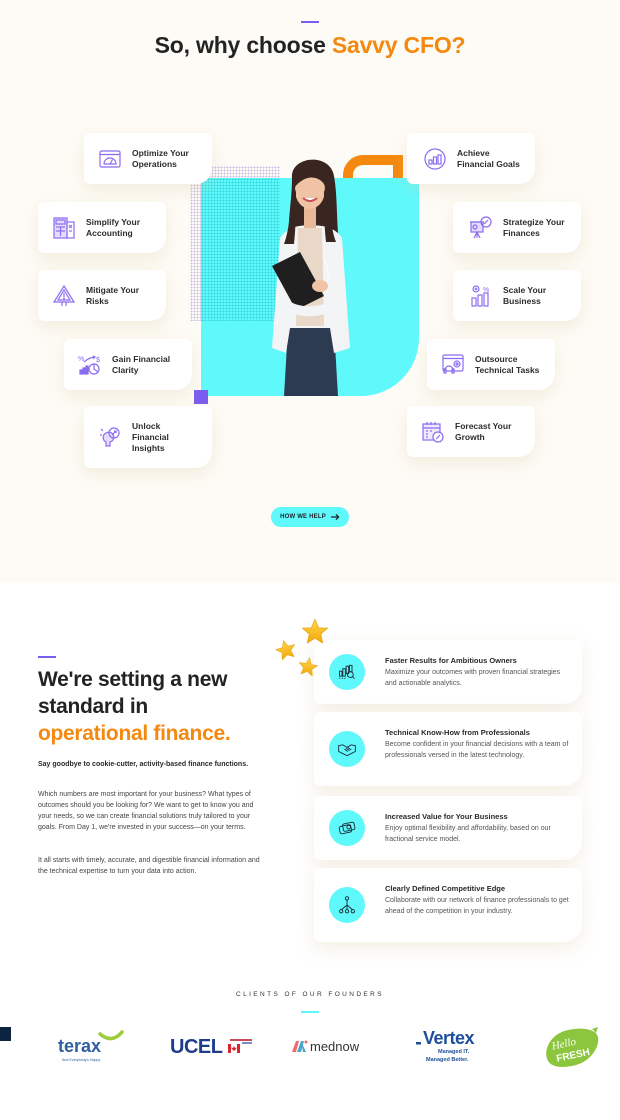 The height and width of the screenshot is (1120, 620). What do you see at coordinates (445, 888) in the screenshot?
I see `value-card-title: Clearly Defined Competitive Edge` at bounding box center [445, 888].